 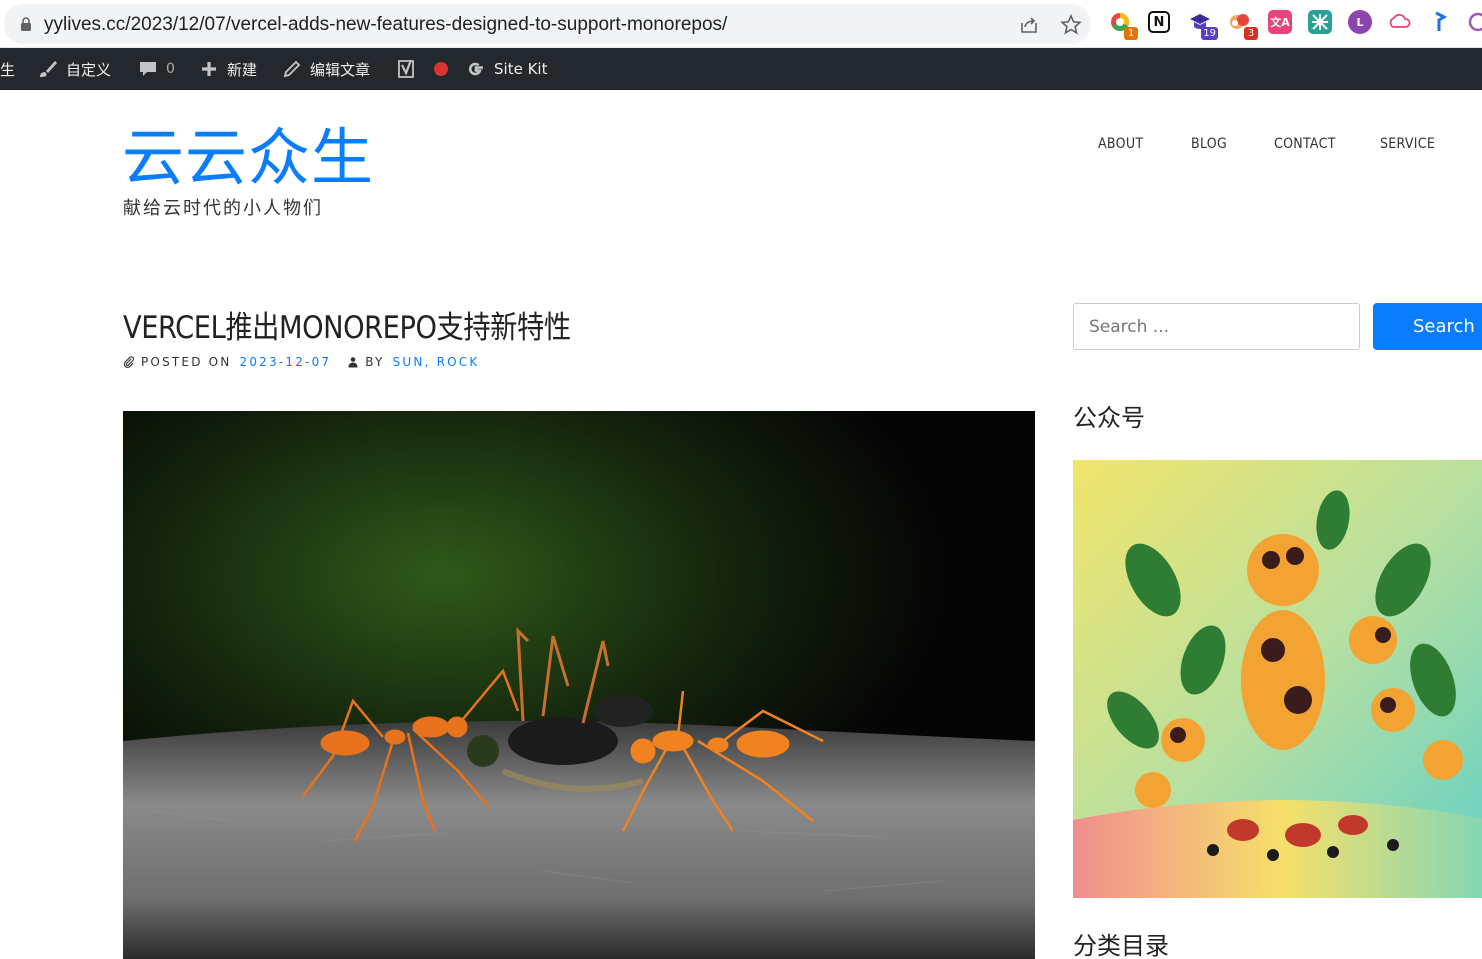 What do you see at coordinates (1209, 144) in the screenshot?
I see `nav-item-blog: BLOG` at bounding box center [1209, 144].